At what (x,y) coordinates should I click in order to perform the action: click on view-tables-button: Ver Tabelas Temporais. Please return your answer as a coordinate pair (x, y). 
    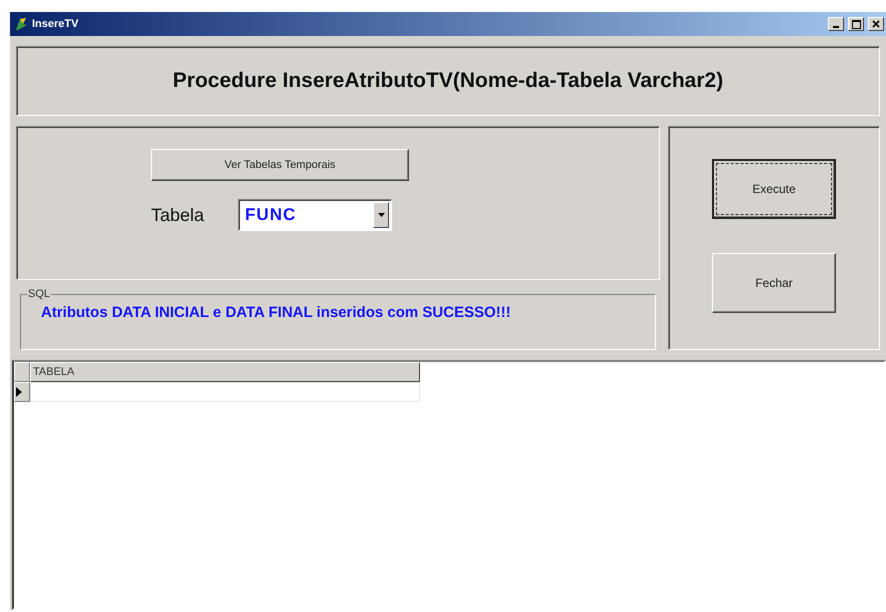
    Looking at the image, I should click on (280, 165).